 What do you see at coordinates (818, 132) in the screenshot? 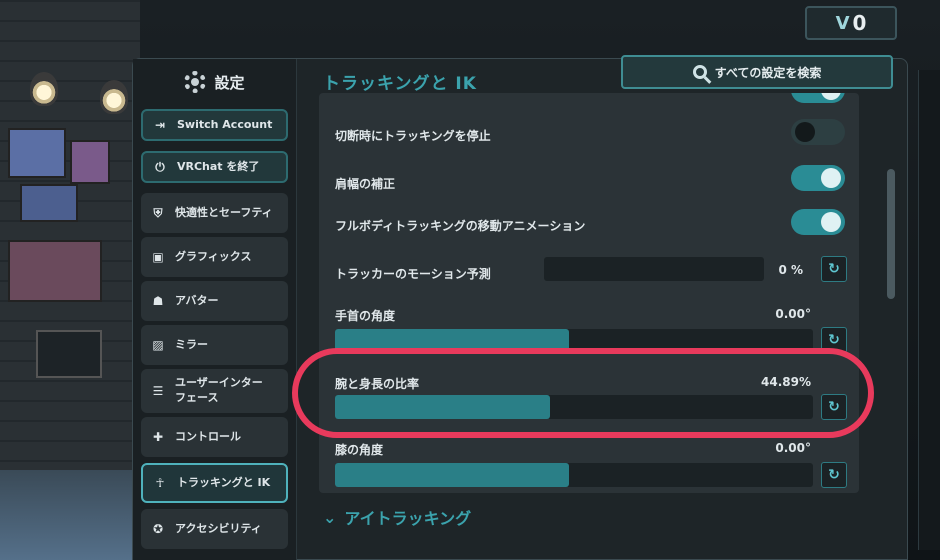
I see `stop-tracking-toggle` at bounding box center [818, 132].